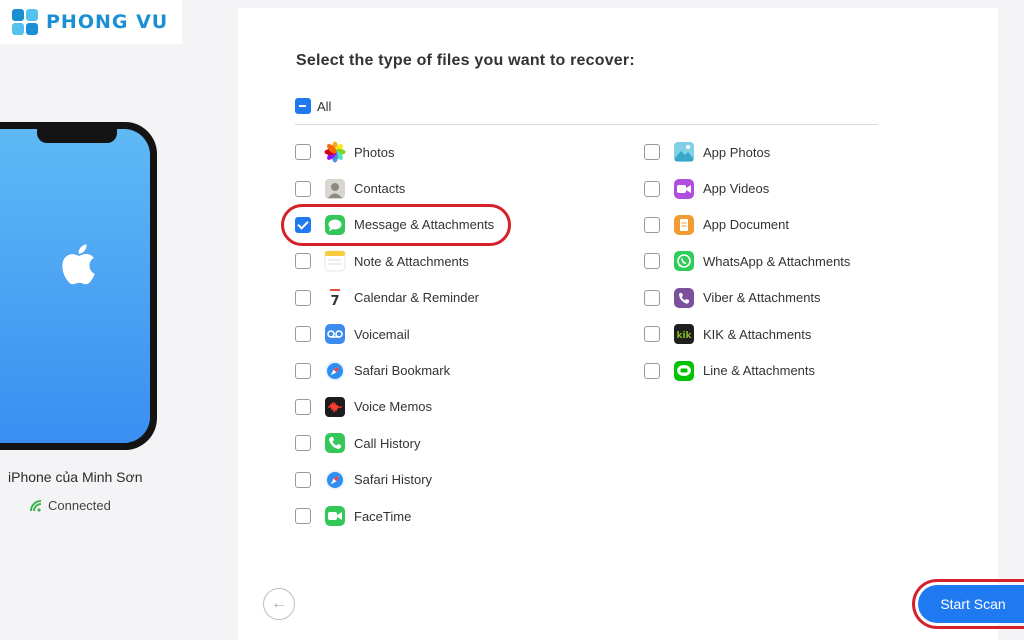  Describe the element at coordinates (313, 106) in the screenshot. I see `select-all-checkbox: All` at that location.